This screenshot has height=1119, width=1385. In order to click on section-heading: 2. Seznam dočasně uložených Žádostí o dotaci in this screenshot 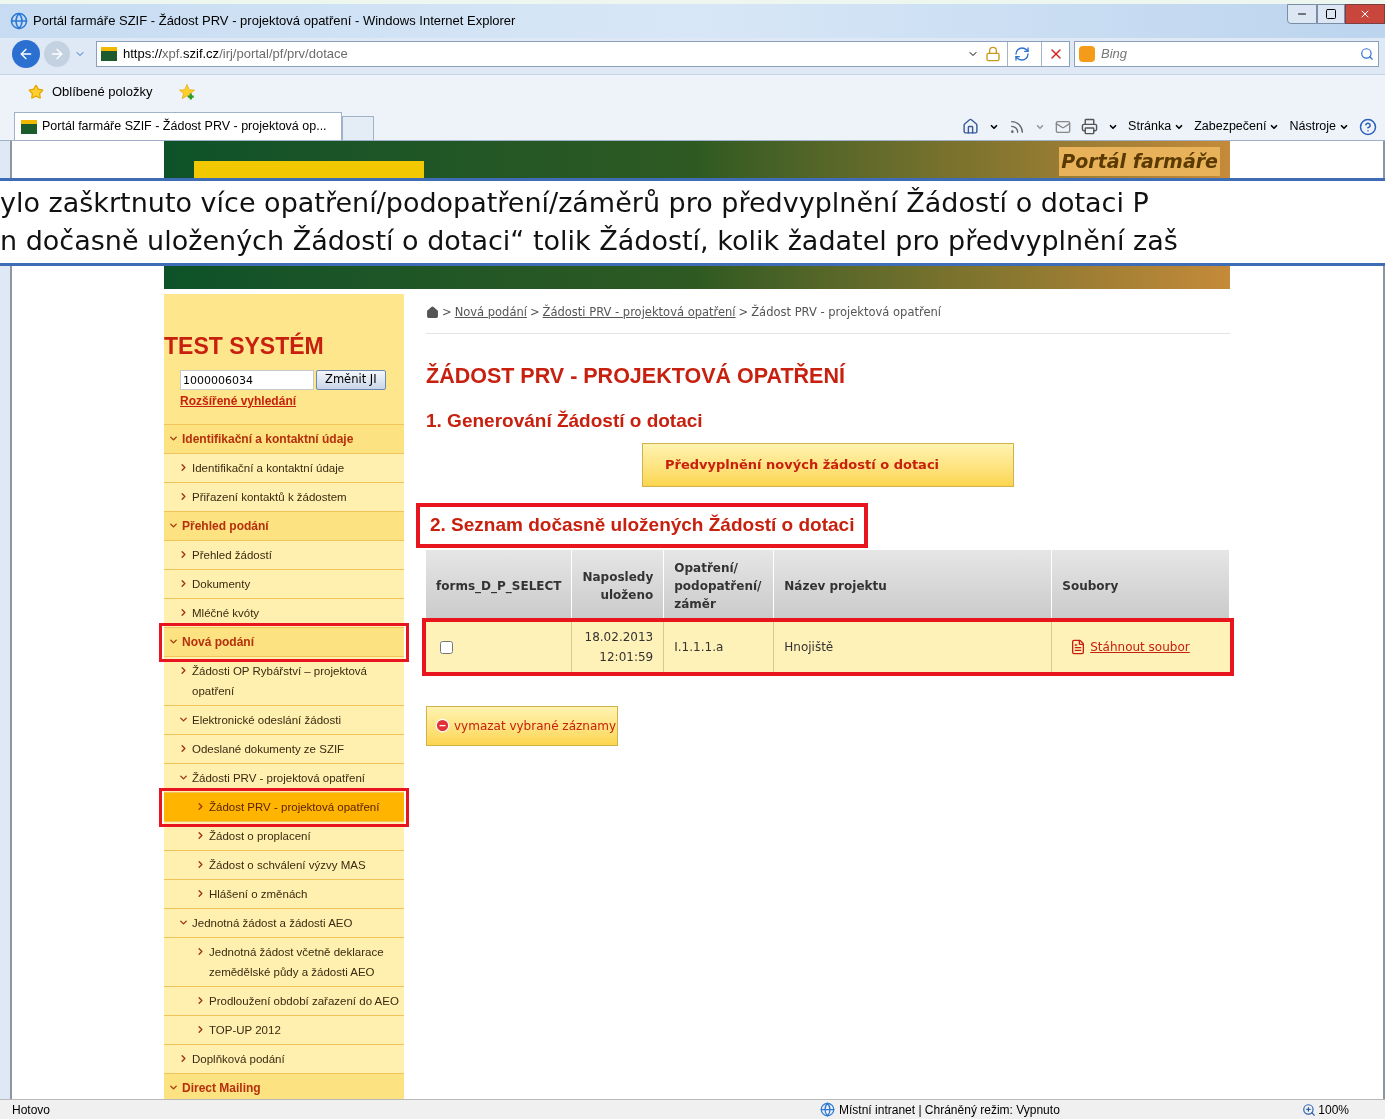, I will do `click(642, 525)`.